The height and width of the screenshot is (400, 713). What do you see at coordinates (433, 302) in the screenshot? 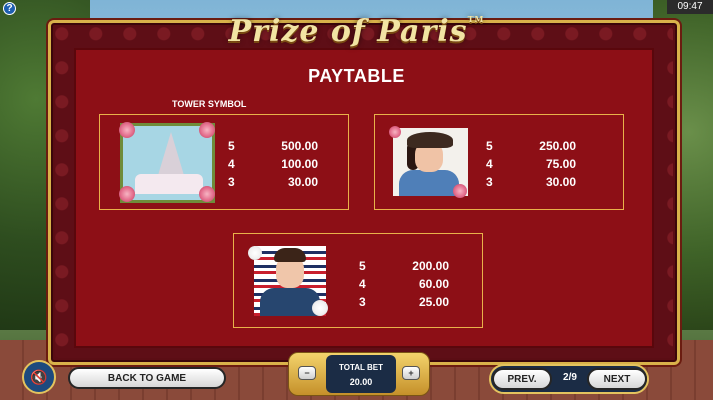
I see `payout-amount: 25.00` at bounding box center [433, 302].